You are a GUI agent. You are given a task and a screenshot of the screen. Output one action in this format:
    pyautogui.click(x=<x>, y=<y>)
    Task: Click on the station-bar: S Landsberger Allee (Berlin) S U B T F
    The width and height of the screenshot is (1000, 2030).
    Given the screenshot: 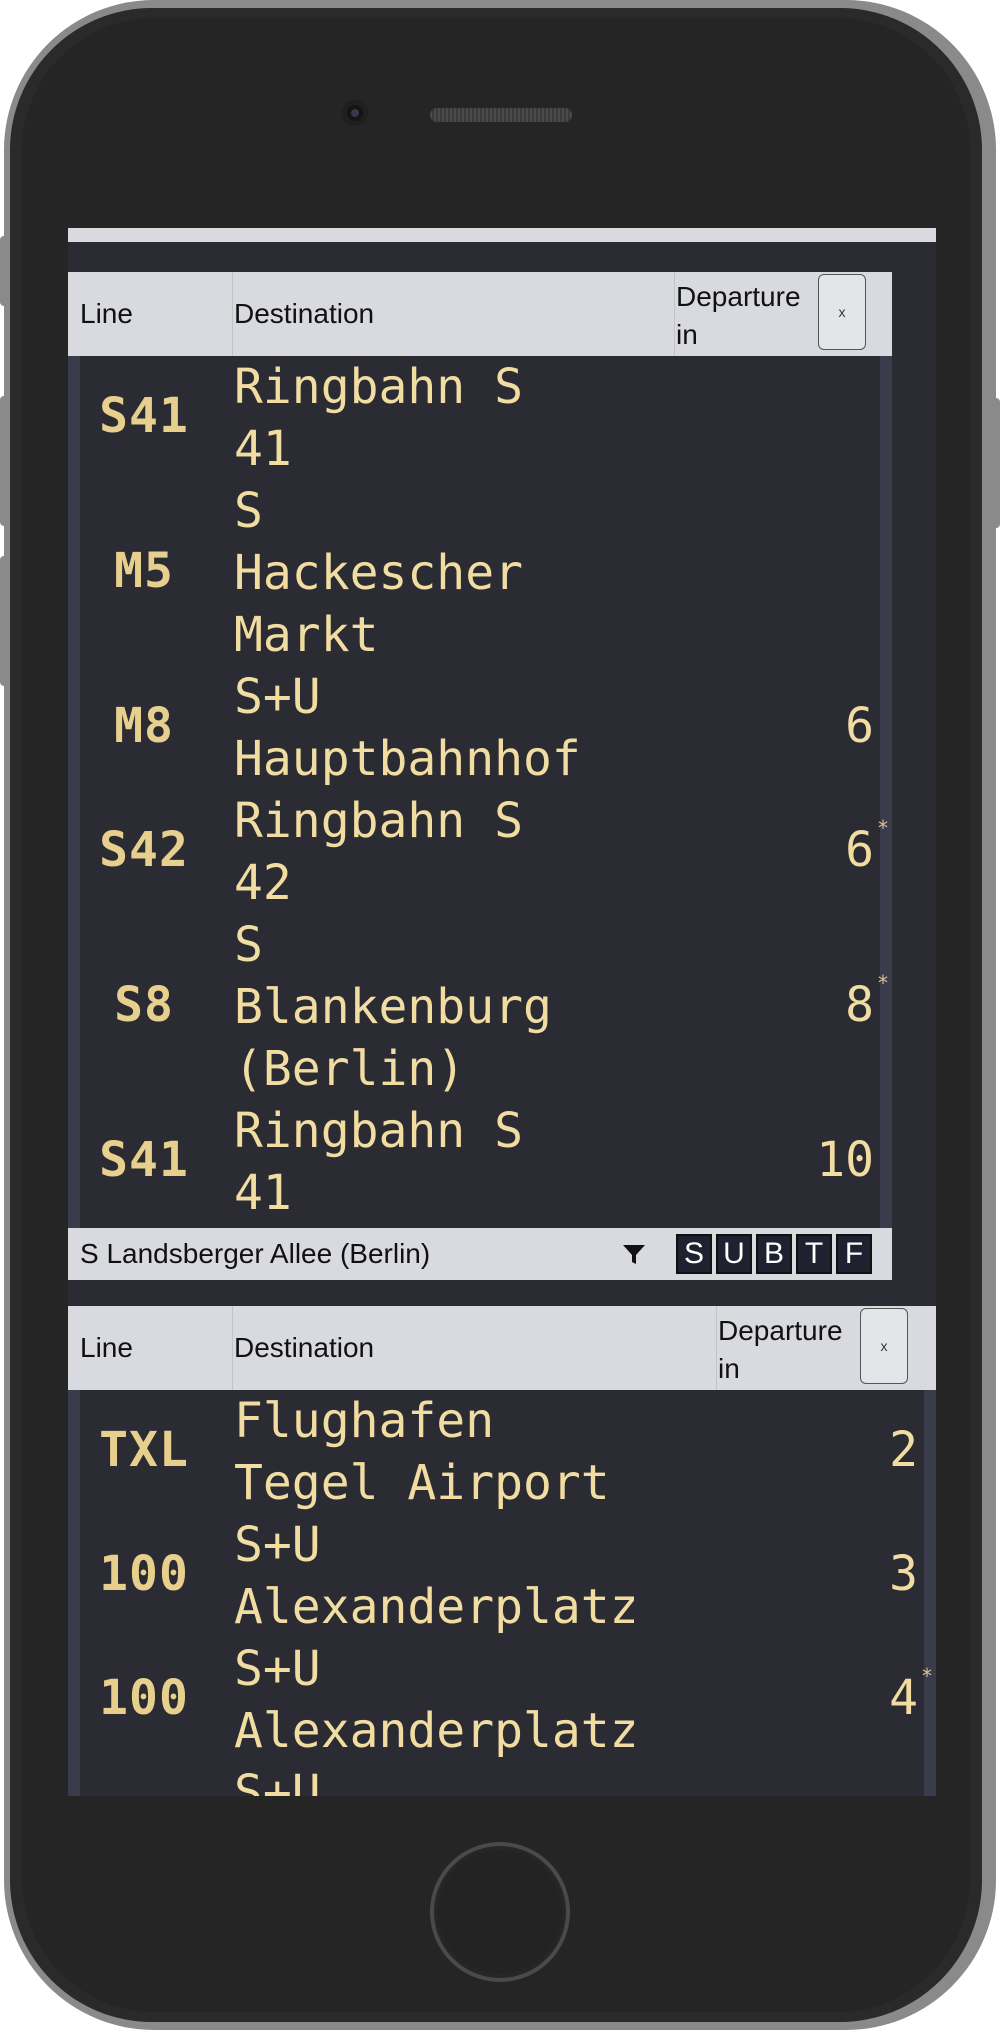 What is the action you would take?
    pyautogui.click(x=480, y=1254)
    